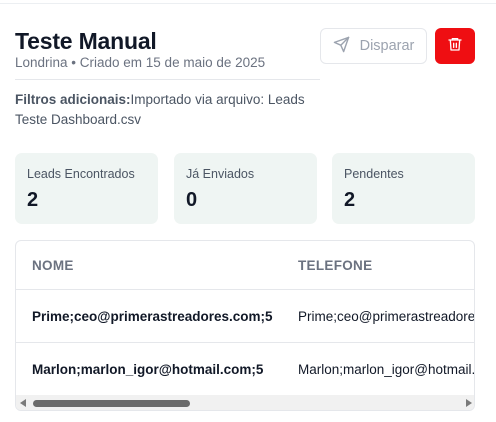  What do you see at coordinates (245, 342) in the screenshot?
I see `row-divider` at bounding box center [245, 342].